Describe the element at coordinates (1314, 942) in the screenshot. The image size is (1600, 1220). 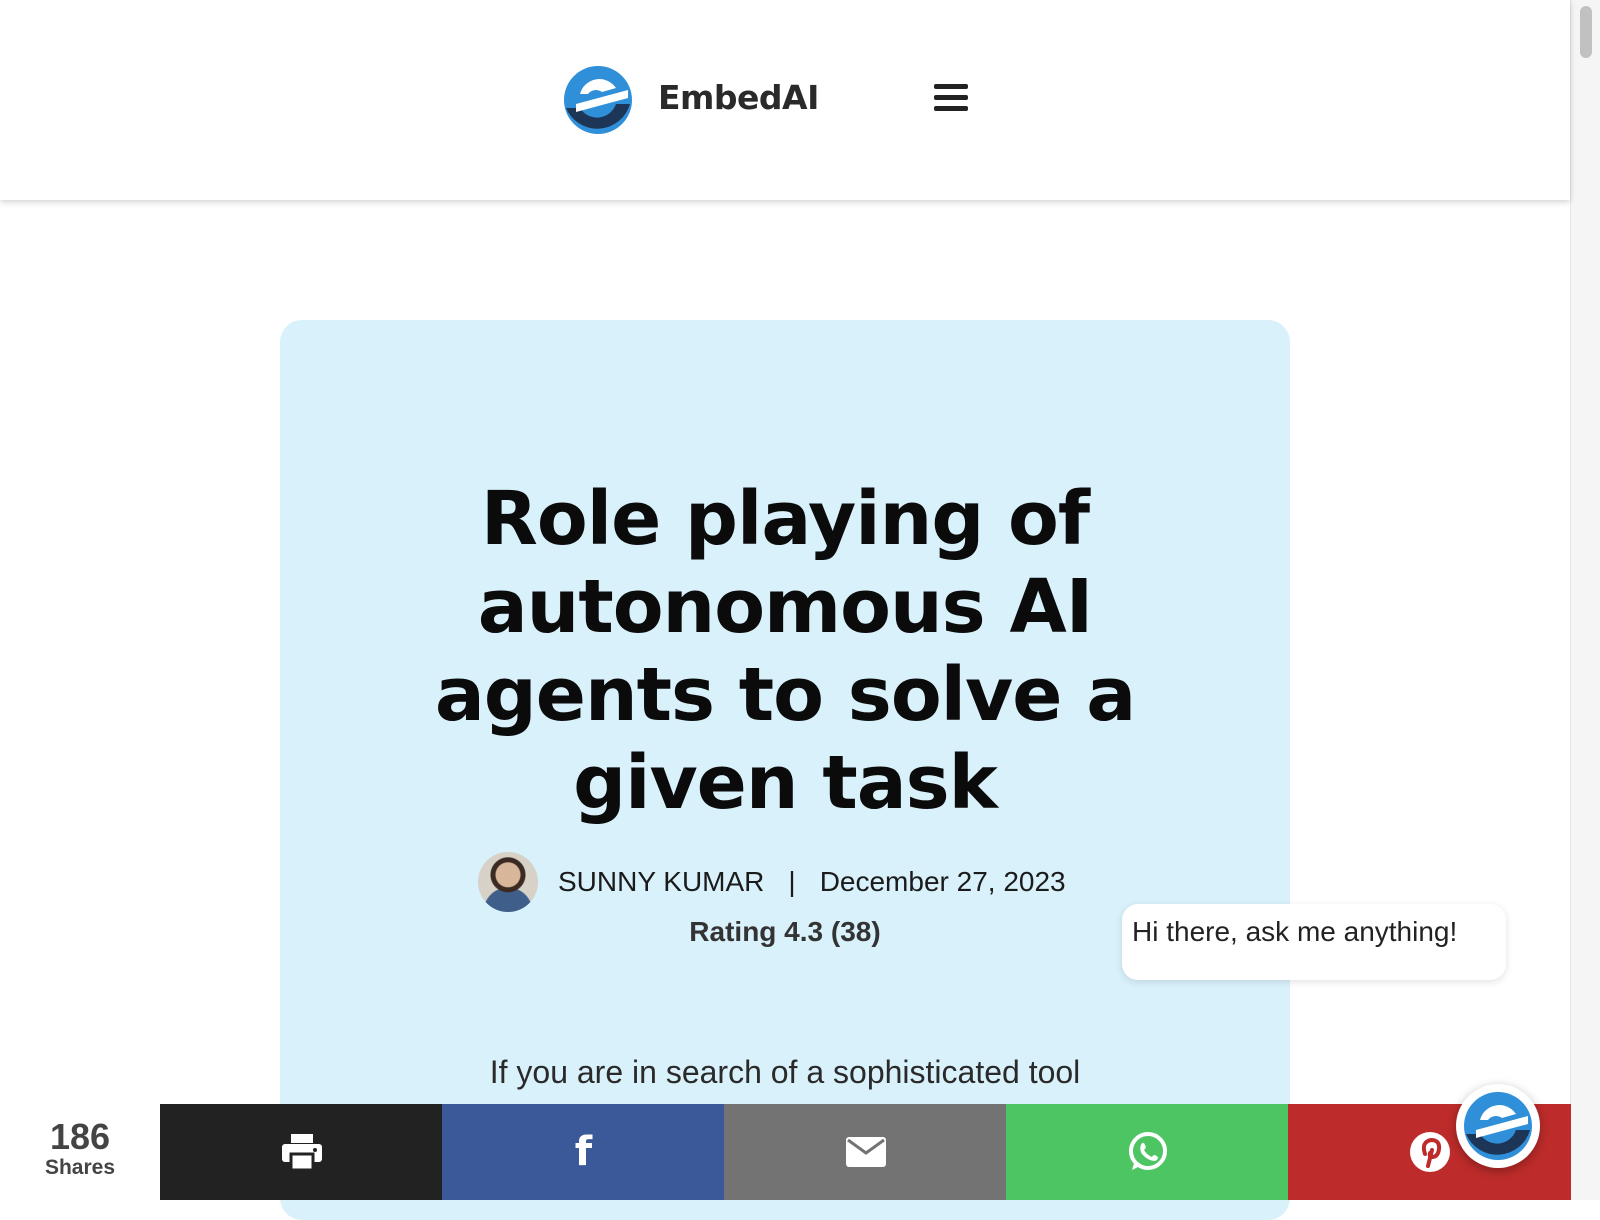
I see `chat-greeting-bubble: Hi there, ask me anything!` at that location.